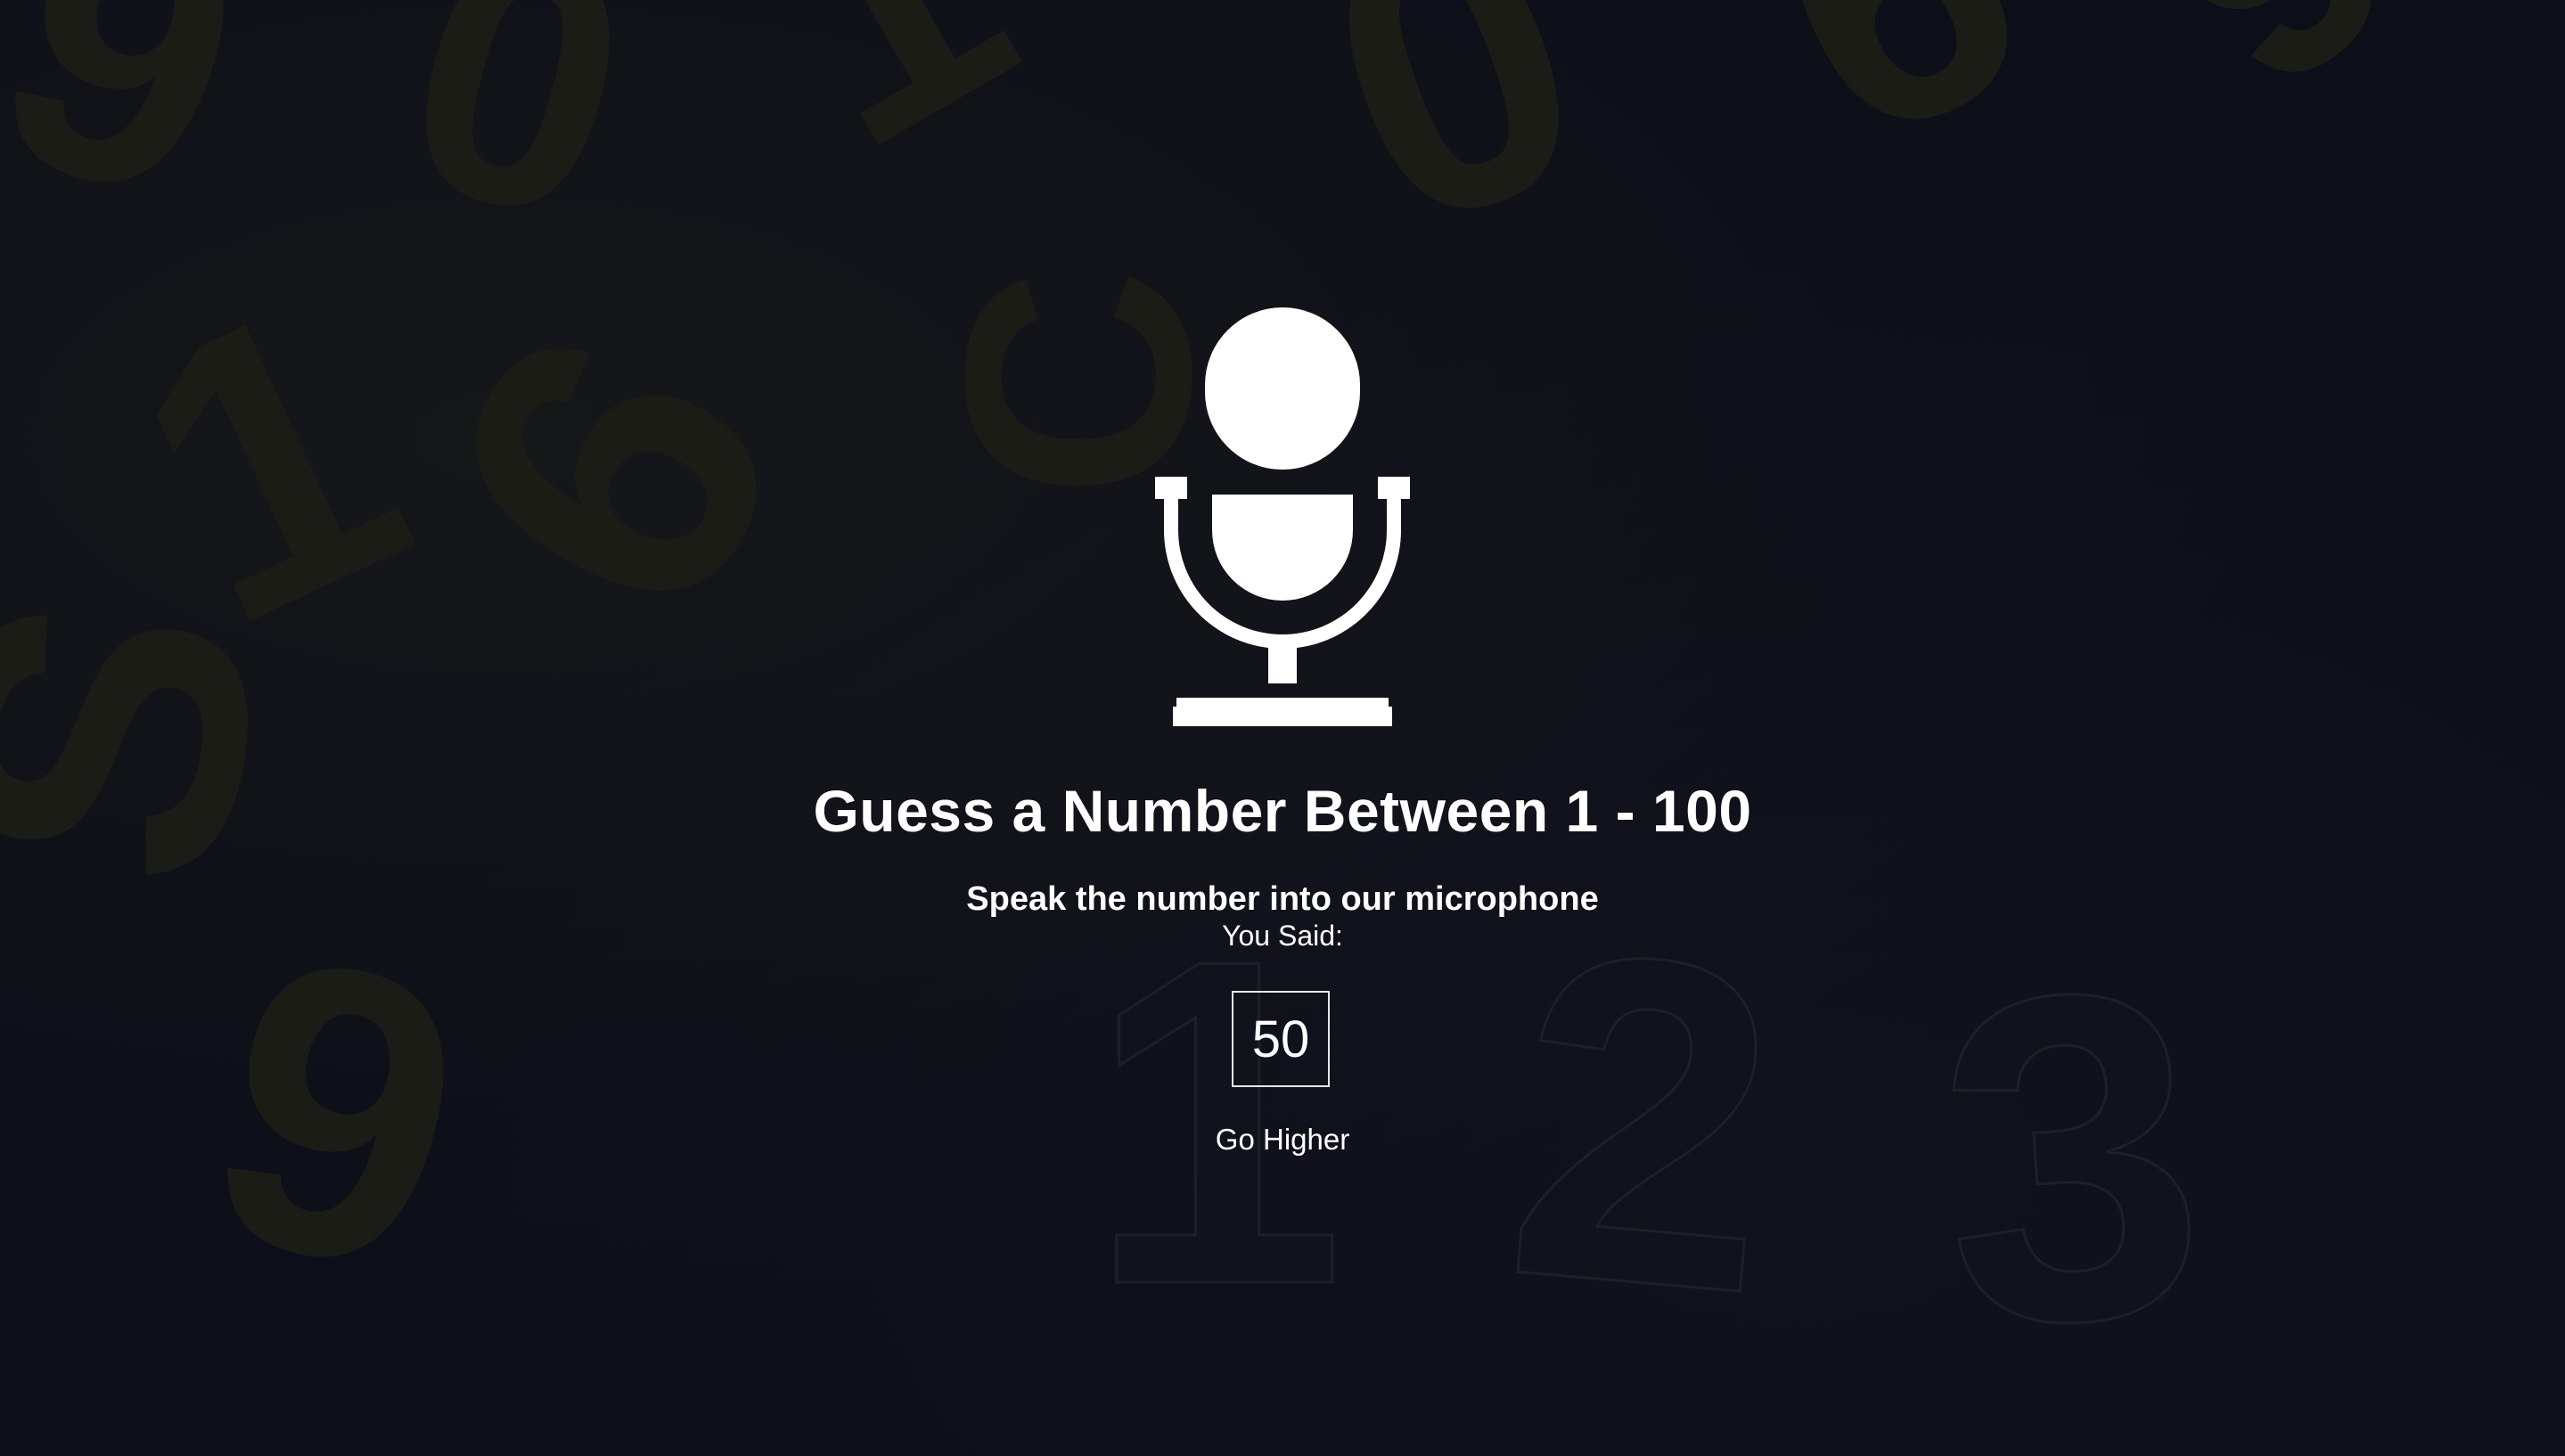  I want to click on guess-hint: Go Higher, so click(1282, 1140).